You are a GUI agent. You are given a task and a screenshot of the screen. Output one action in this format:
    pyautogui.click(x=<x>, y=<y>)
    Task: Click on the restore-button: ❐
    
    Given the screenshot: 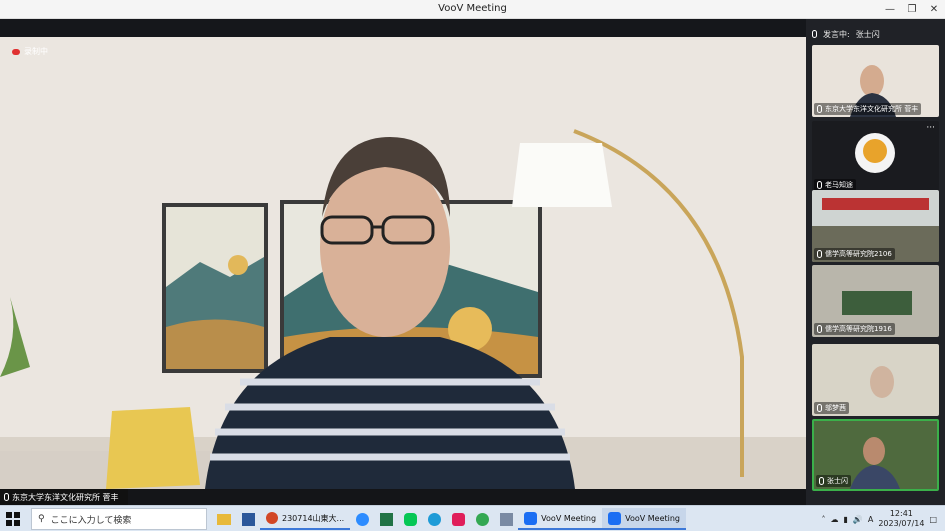 What is the action you would take?
    pyautogui.click(x=912, y=9)
    